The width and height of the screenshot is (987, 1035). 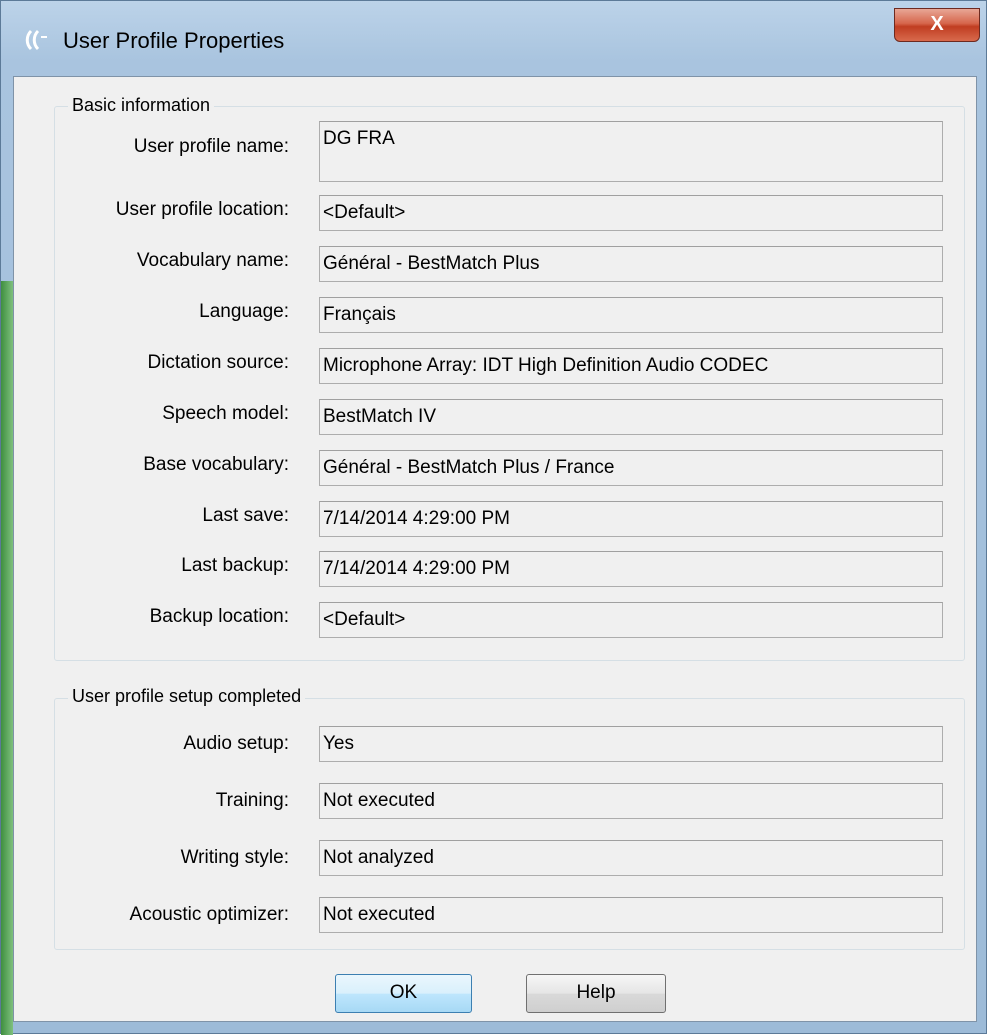 What do you see at coordinates (209, 914) in the screenshot?
I see `field-label-acoustic-optimizer: Acoustic optimizer:` at bounding box center [209, 914].